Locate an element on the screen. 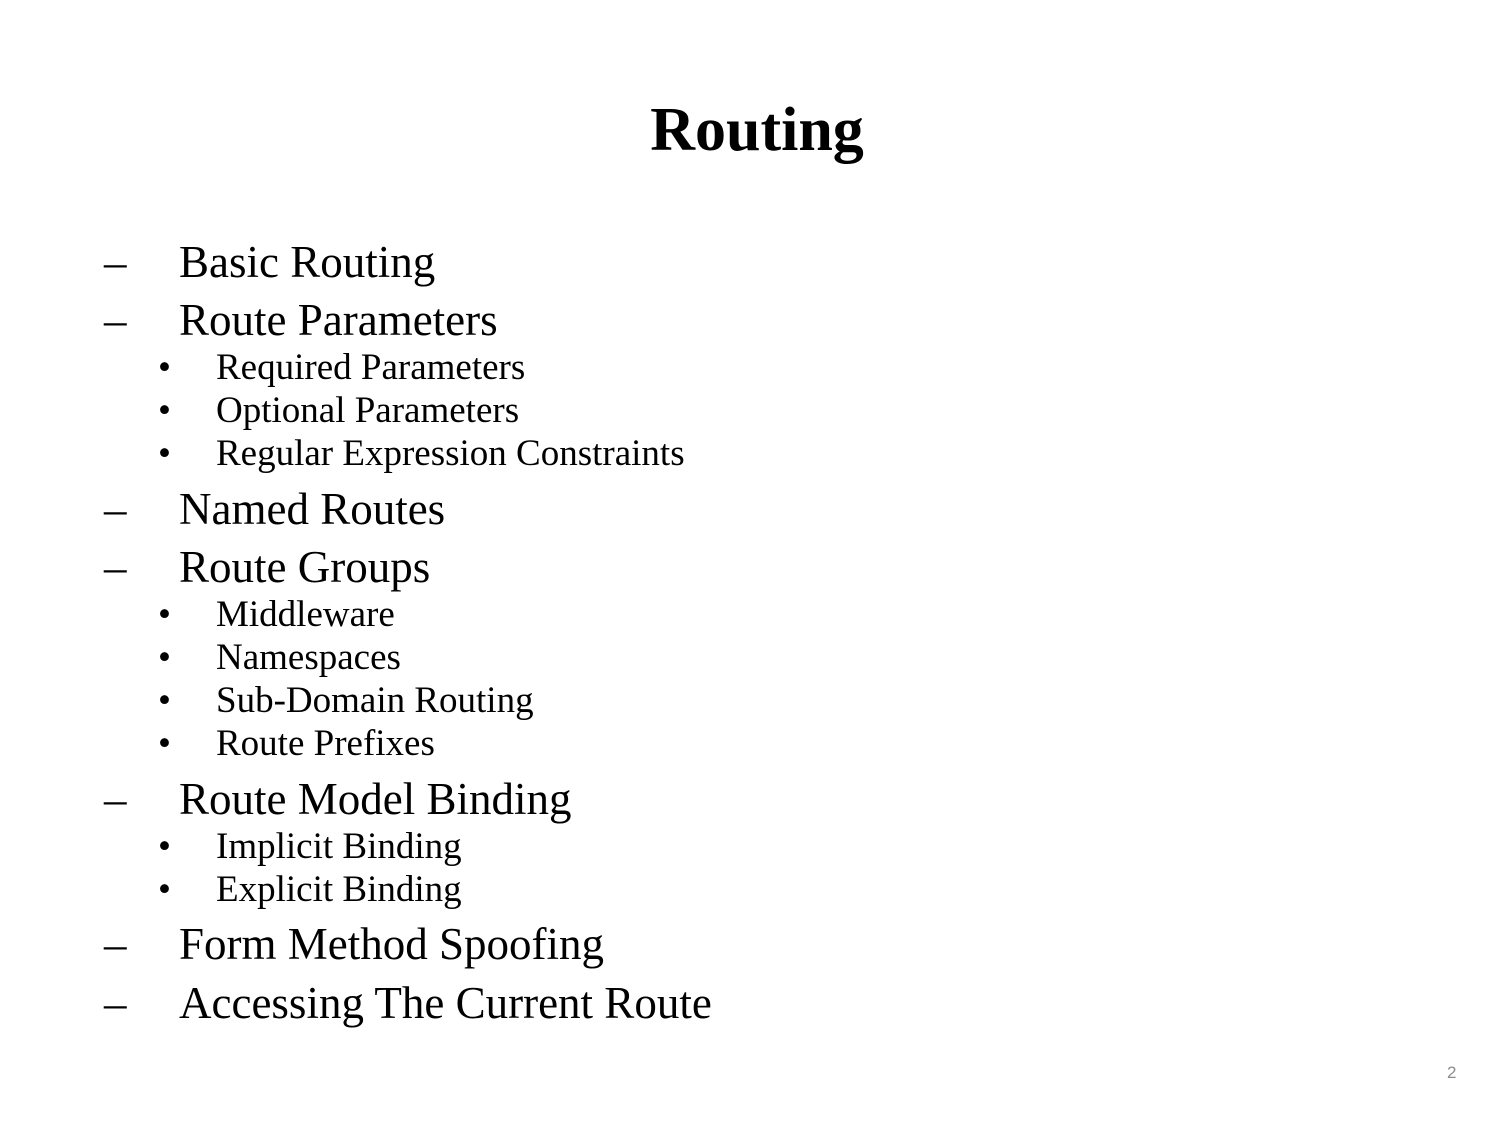  page-number: 2 is located at coordinates (1452, 1072).